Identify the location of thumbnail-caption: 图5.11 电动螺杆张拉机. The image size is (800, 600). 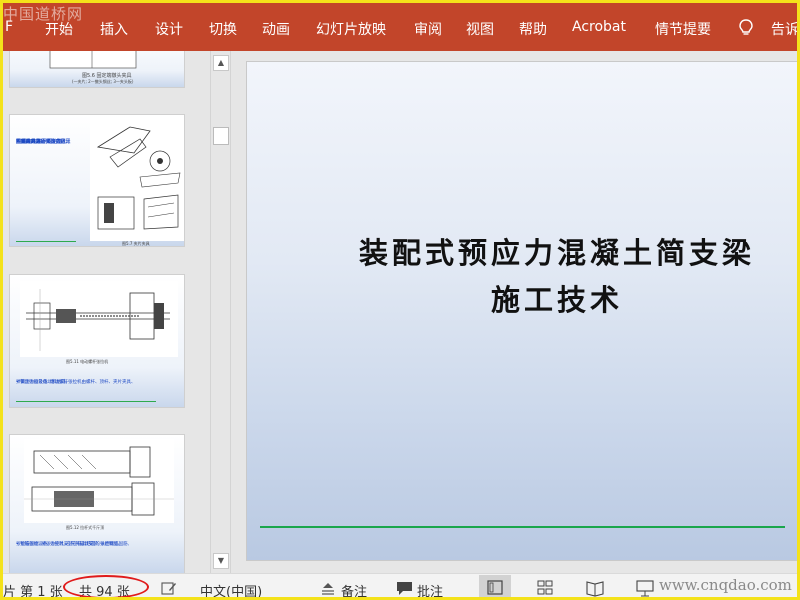
(87, 361).